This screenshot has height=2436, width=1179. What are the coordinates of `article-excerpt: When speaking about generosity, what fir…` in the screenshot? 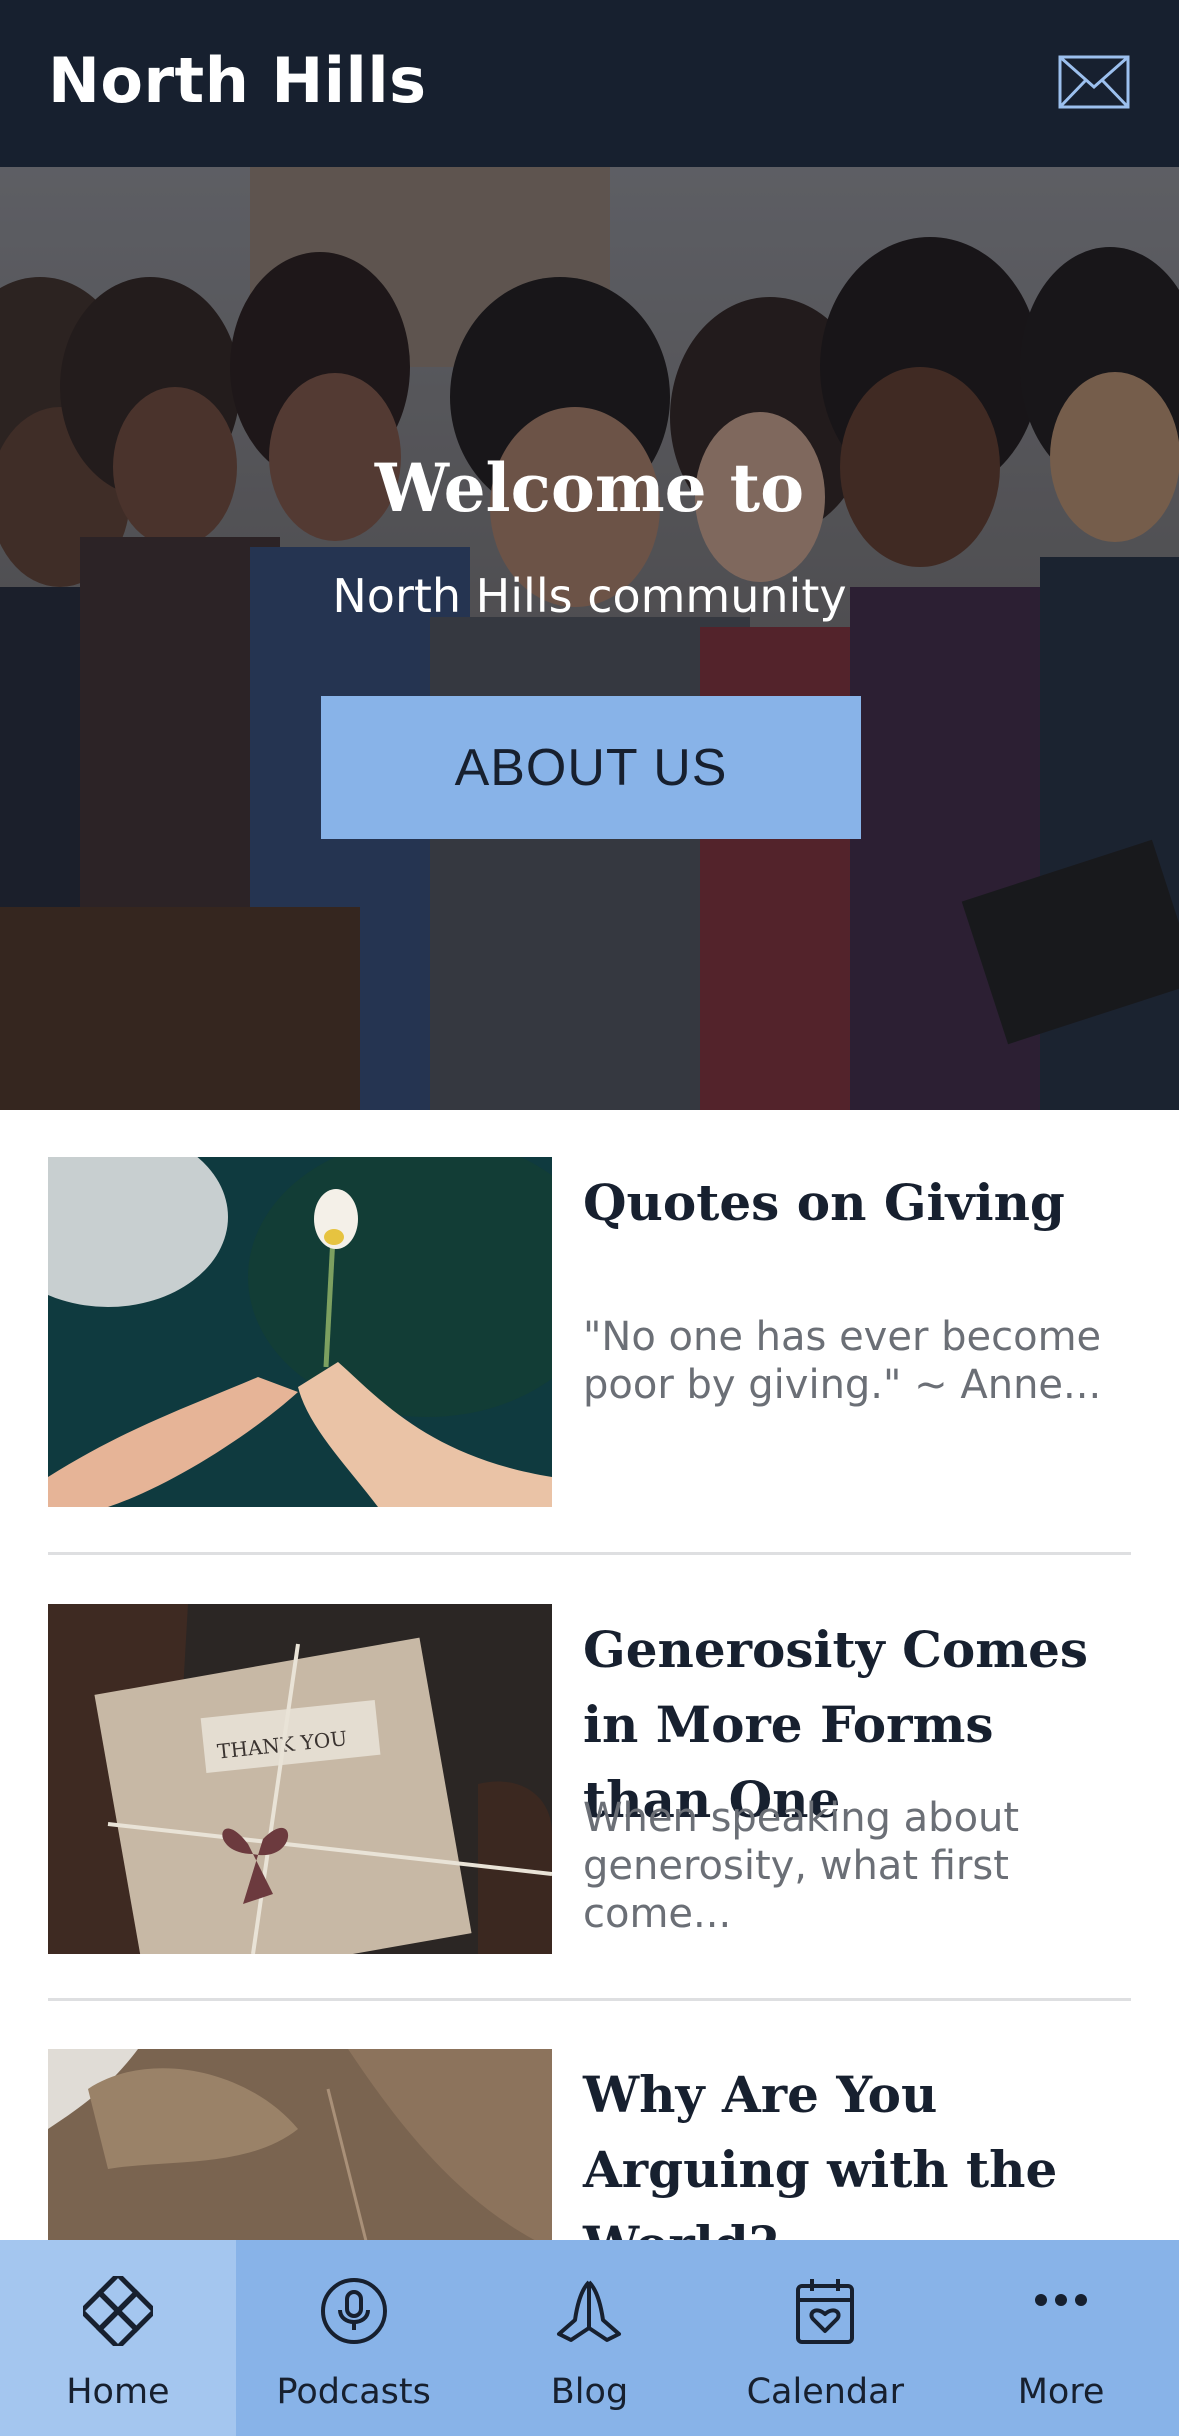 It's located at (801, 1866).